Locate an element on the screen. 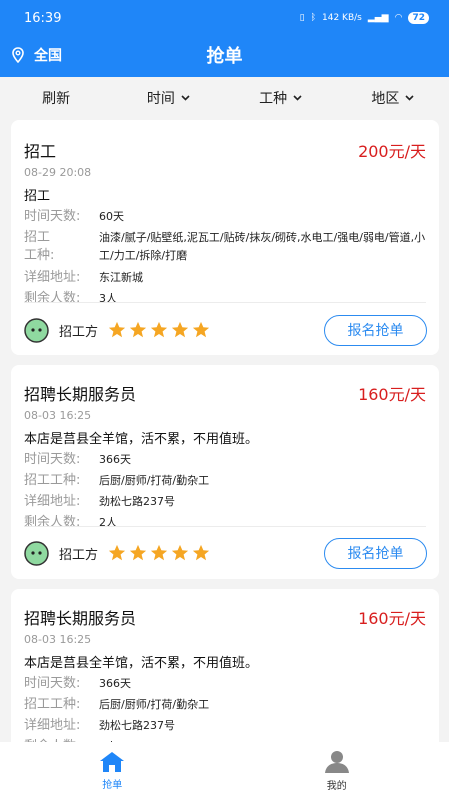  status-icons: ▯ ᛒ 142 KB/s ▂▄▆ ◠ 72 is located at coordinates (364, 18).